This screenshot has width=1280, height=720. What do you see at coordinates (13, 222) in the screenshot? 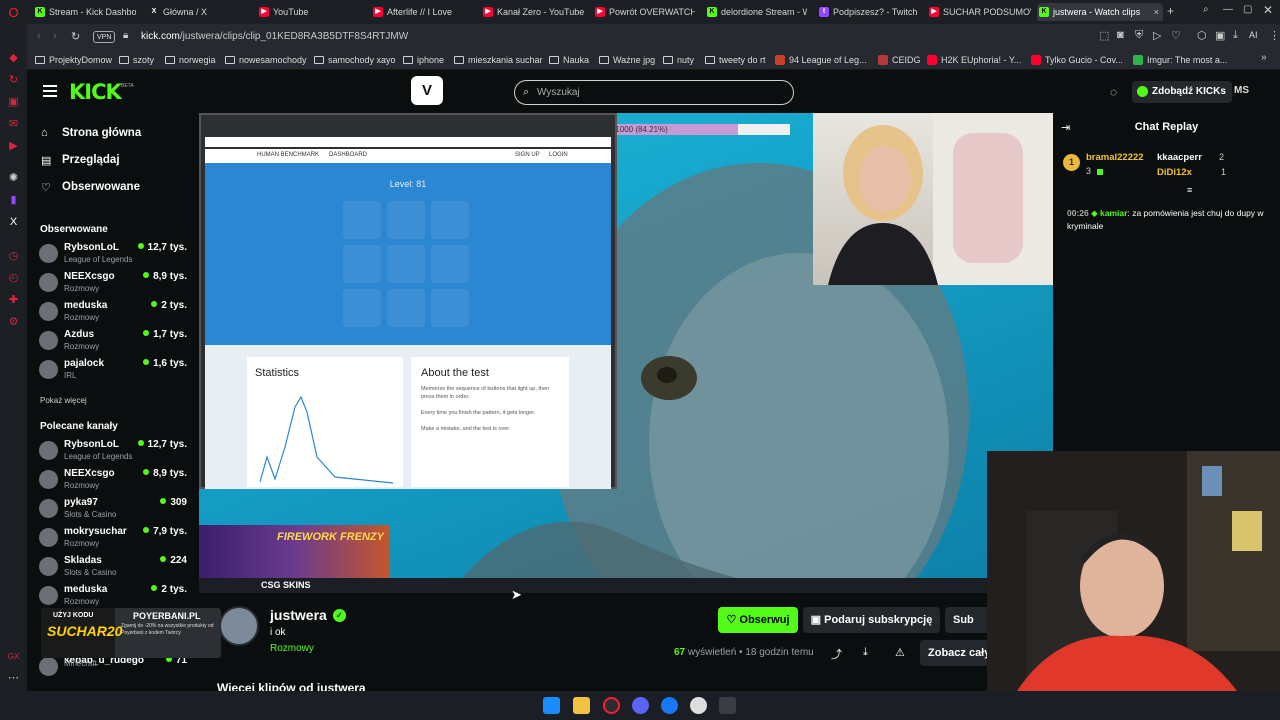
I see `x-icon: X` at bounding box center [13, 222].